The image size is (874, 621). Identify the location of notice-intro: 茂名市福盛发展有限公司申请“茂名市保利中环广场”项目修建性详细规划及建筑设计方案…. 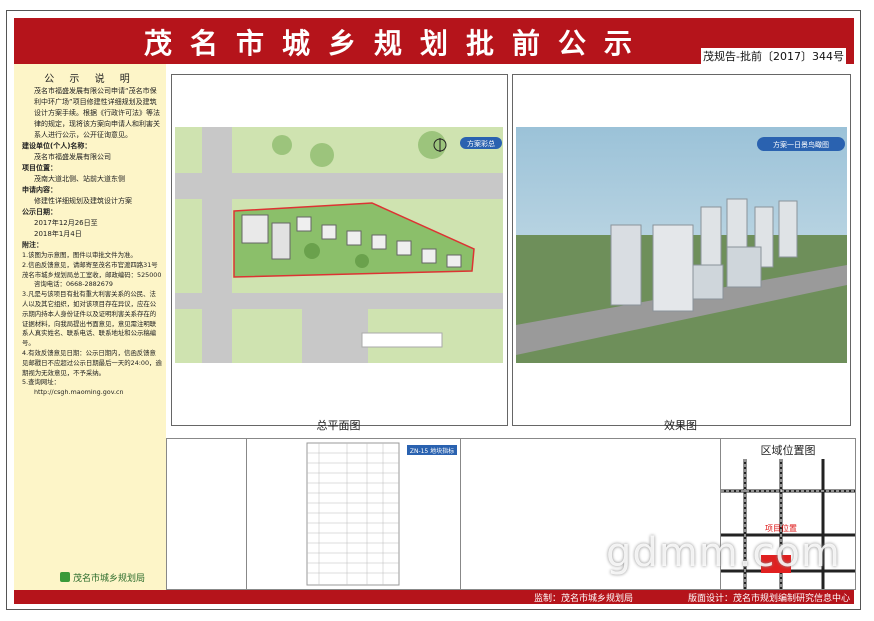
(97, 113).